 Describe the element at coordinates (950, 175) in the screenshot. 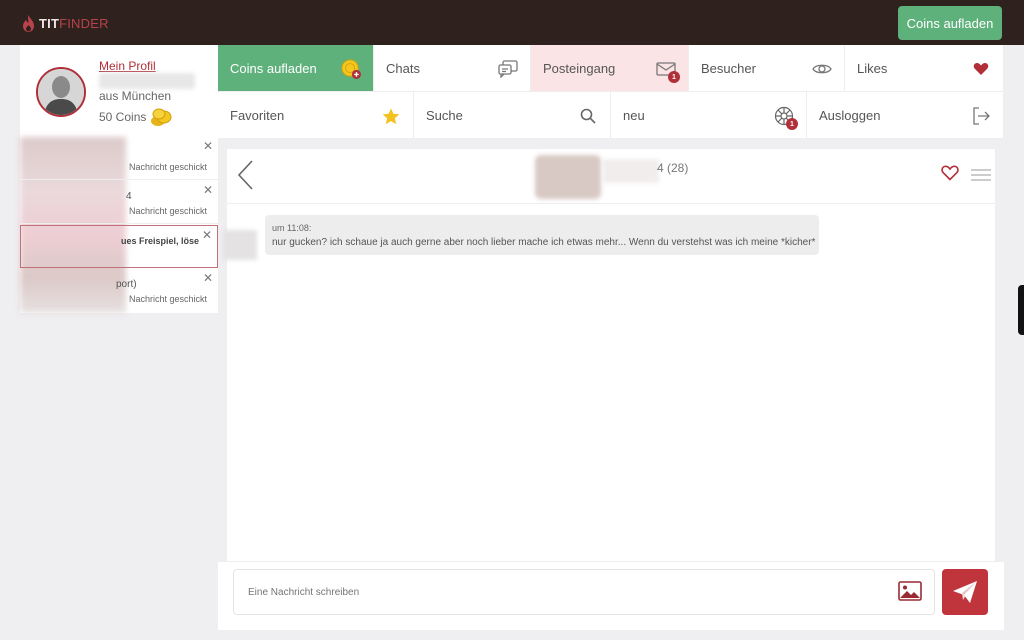

I see `heart-outline-icon` at that location.